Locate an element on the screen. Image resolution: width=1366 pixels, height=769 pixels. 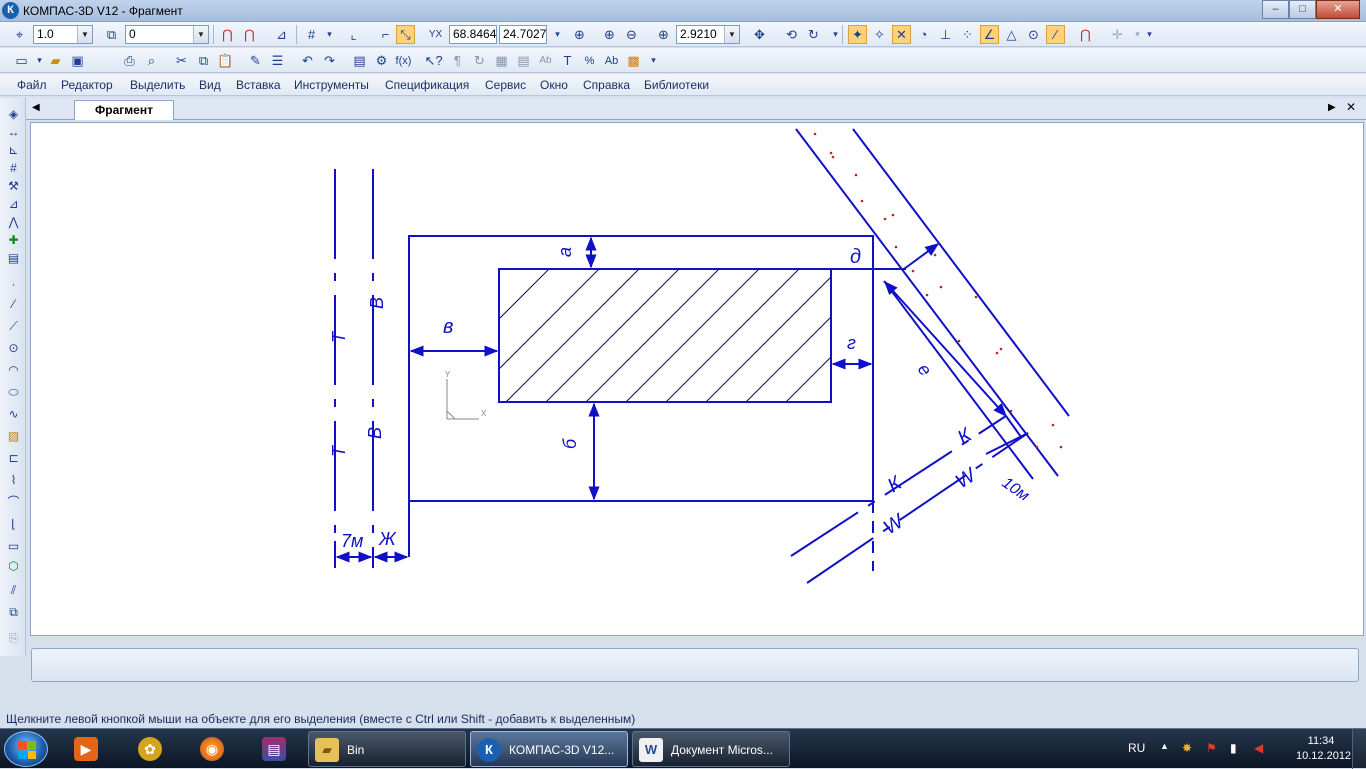
dim-d is located at coordinates (921, 256).